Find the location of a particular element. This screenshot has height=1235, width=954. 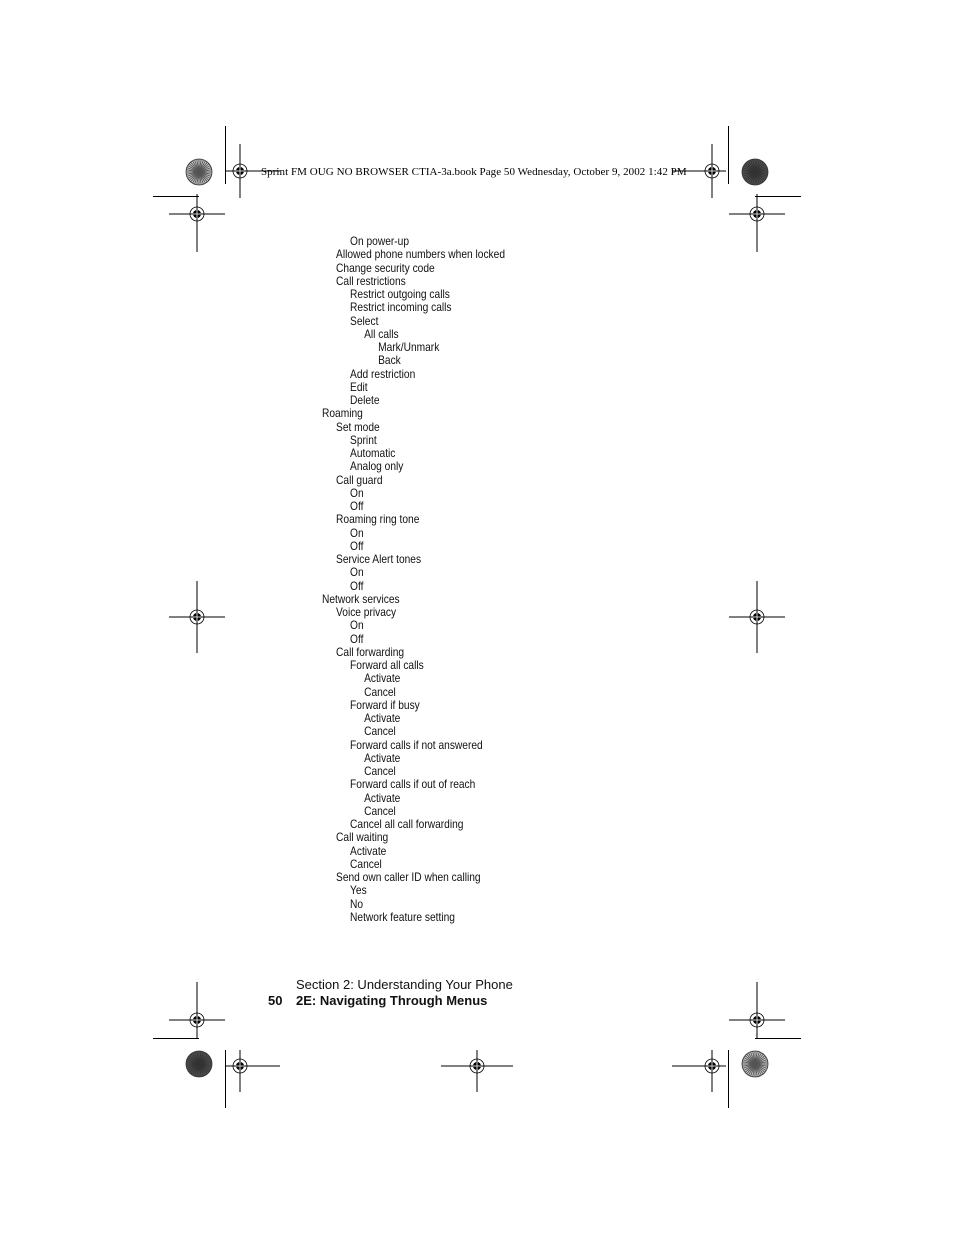

footer-chapter-line: 50 2E: Navigating Through Menus is located at coordinates (377, 1000).